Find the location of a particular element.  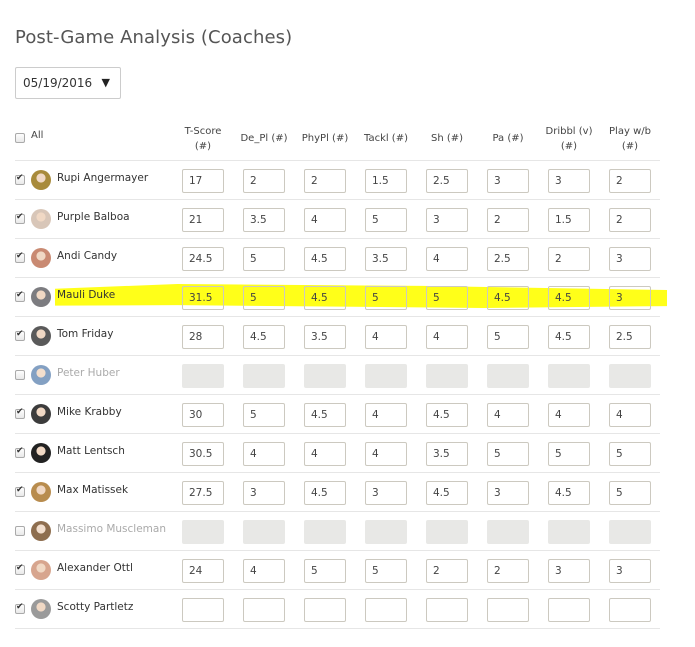

date-select: 05/19/2016 ▼ is located at coordinates (68, 83).